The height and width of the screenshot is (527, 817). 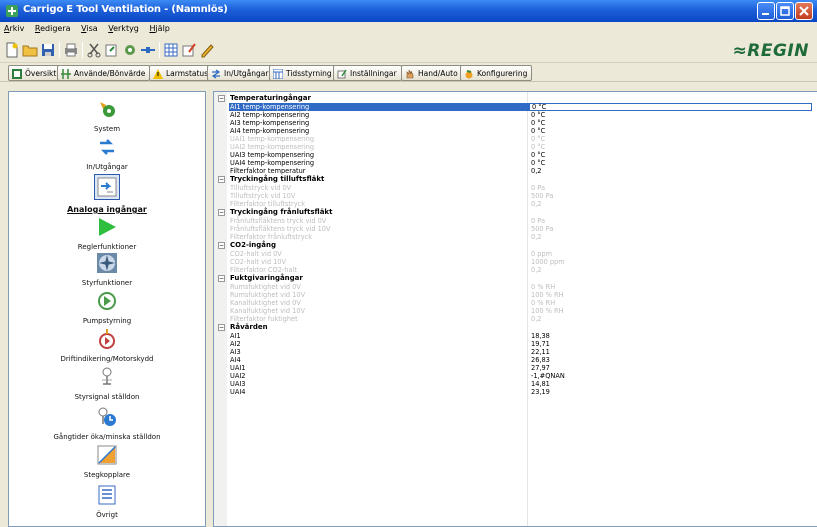 What do you see at coordinates (181, 73) in the screenshot?
I see `tab-larmstatus: Larmstatus` at bounding box center [181, 73].